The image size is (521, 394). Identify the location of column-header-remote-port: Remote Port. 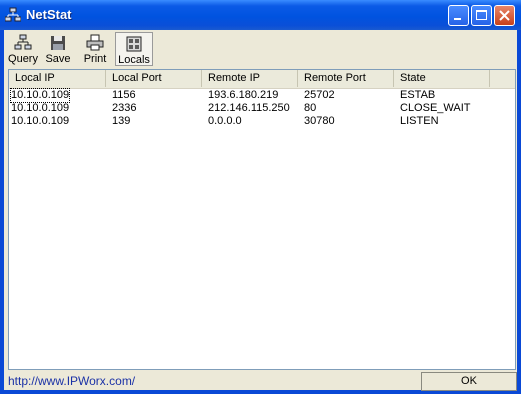
(346, 78).